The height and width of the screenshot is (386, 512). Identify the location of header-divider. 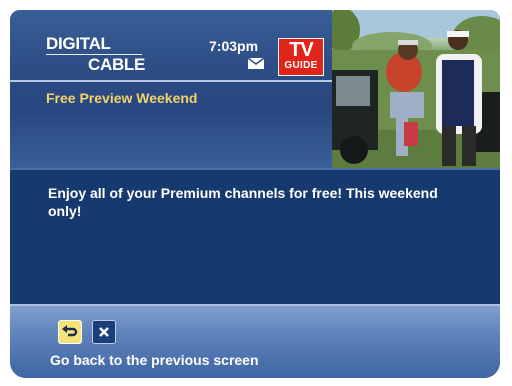
(171, 81).